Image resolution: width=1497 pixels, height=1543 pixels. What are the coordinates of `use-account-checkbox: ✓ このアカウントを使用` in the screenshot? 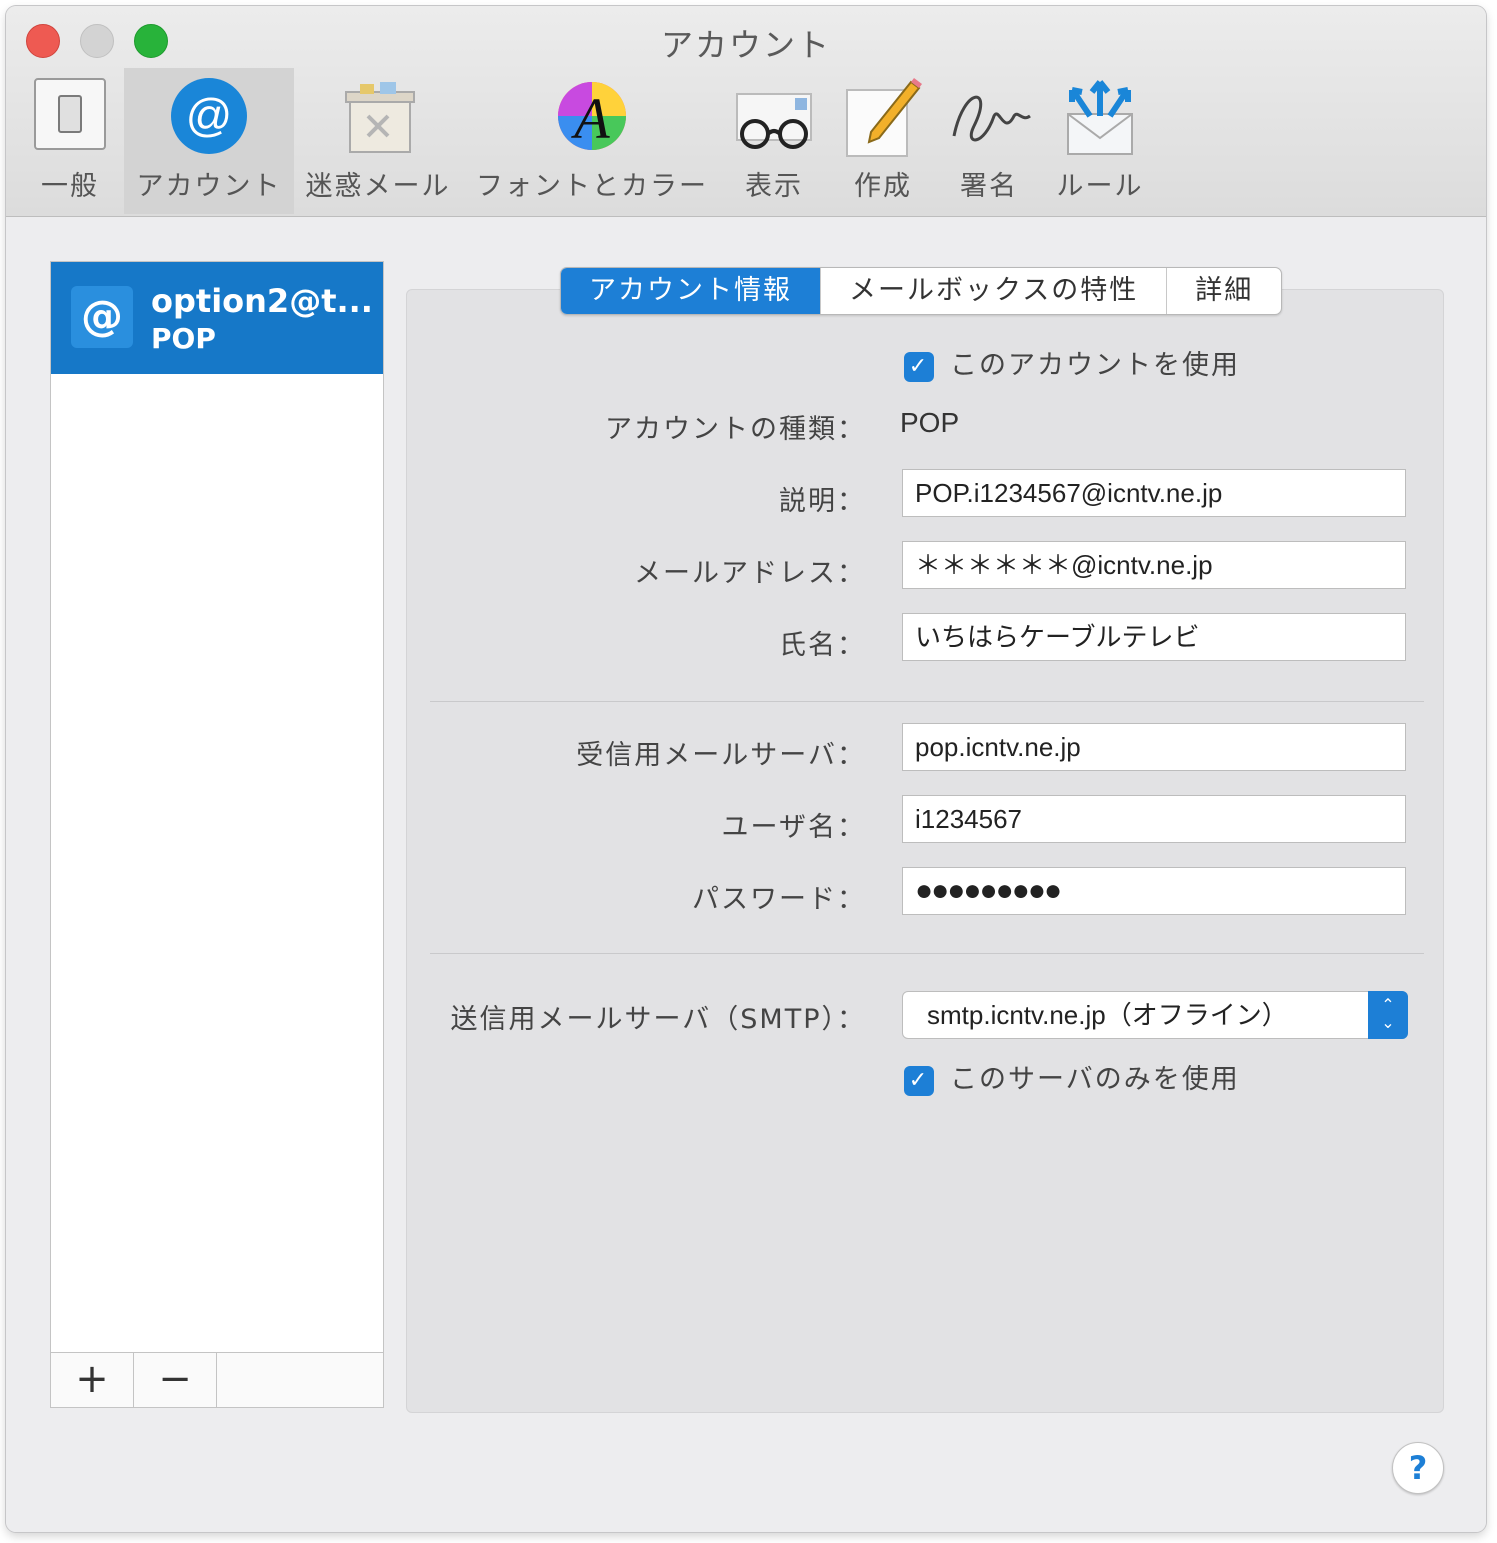 It's located at (1072, 362).